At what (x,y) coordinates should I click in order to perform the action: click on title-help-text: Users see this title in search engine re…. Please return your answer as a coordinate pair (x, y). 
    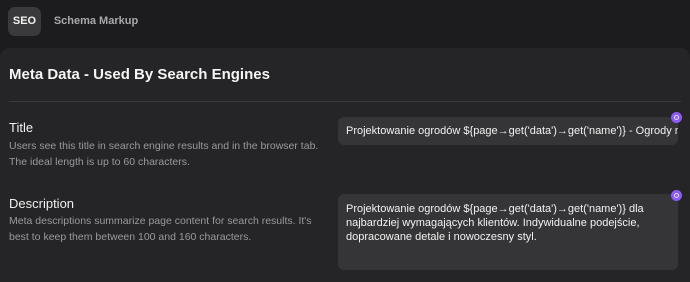
    Looking at the image, I should click on (164, 154).